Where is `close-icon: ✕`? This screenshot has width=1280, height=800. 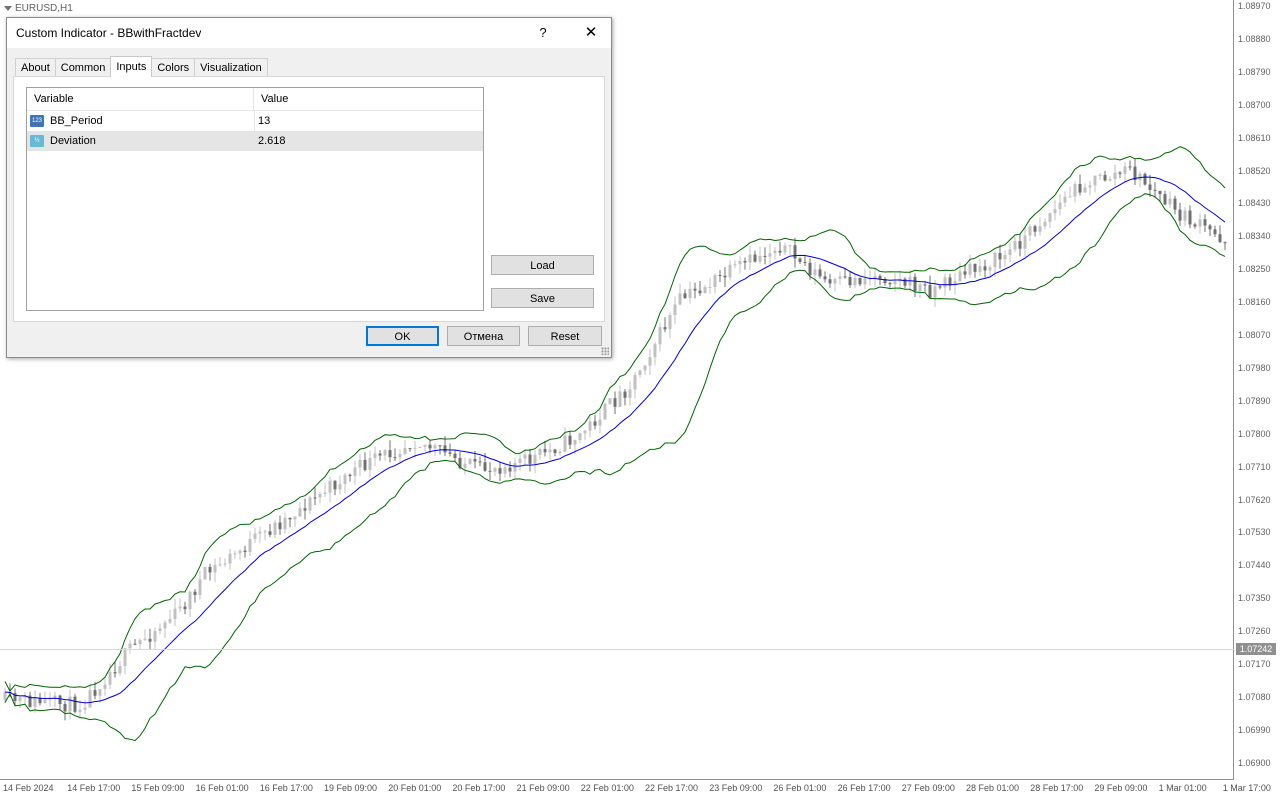 close-icon: ✕ is located at coordinates (591, 33).